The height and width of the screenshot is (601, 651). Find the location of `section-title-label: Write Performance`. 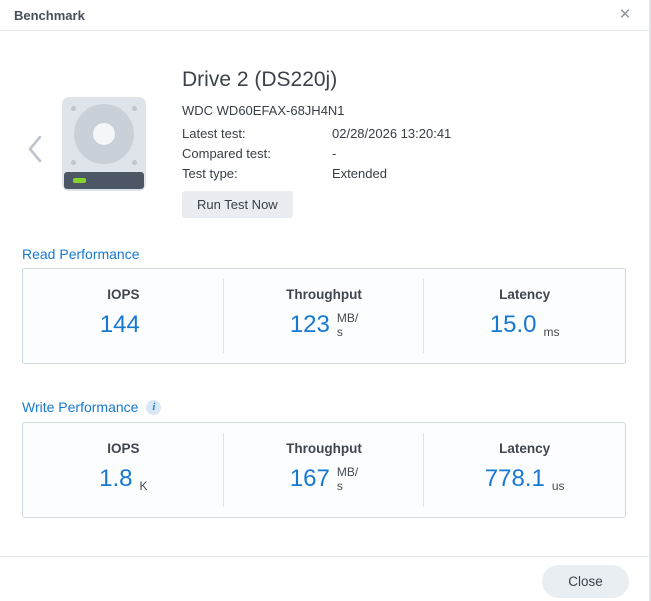

section-title-label: Write Performance is located at coordinates (80, 407).